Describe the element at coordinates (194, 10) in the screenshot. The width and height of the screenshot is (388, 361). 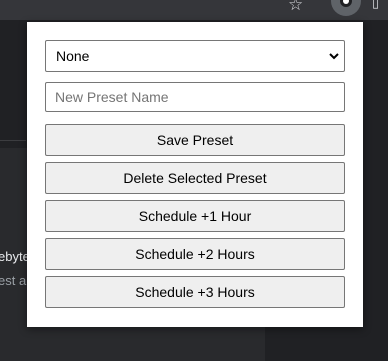
I see `browser-toolbar` at that location.